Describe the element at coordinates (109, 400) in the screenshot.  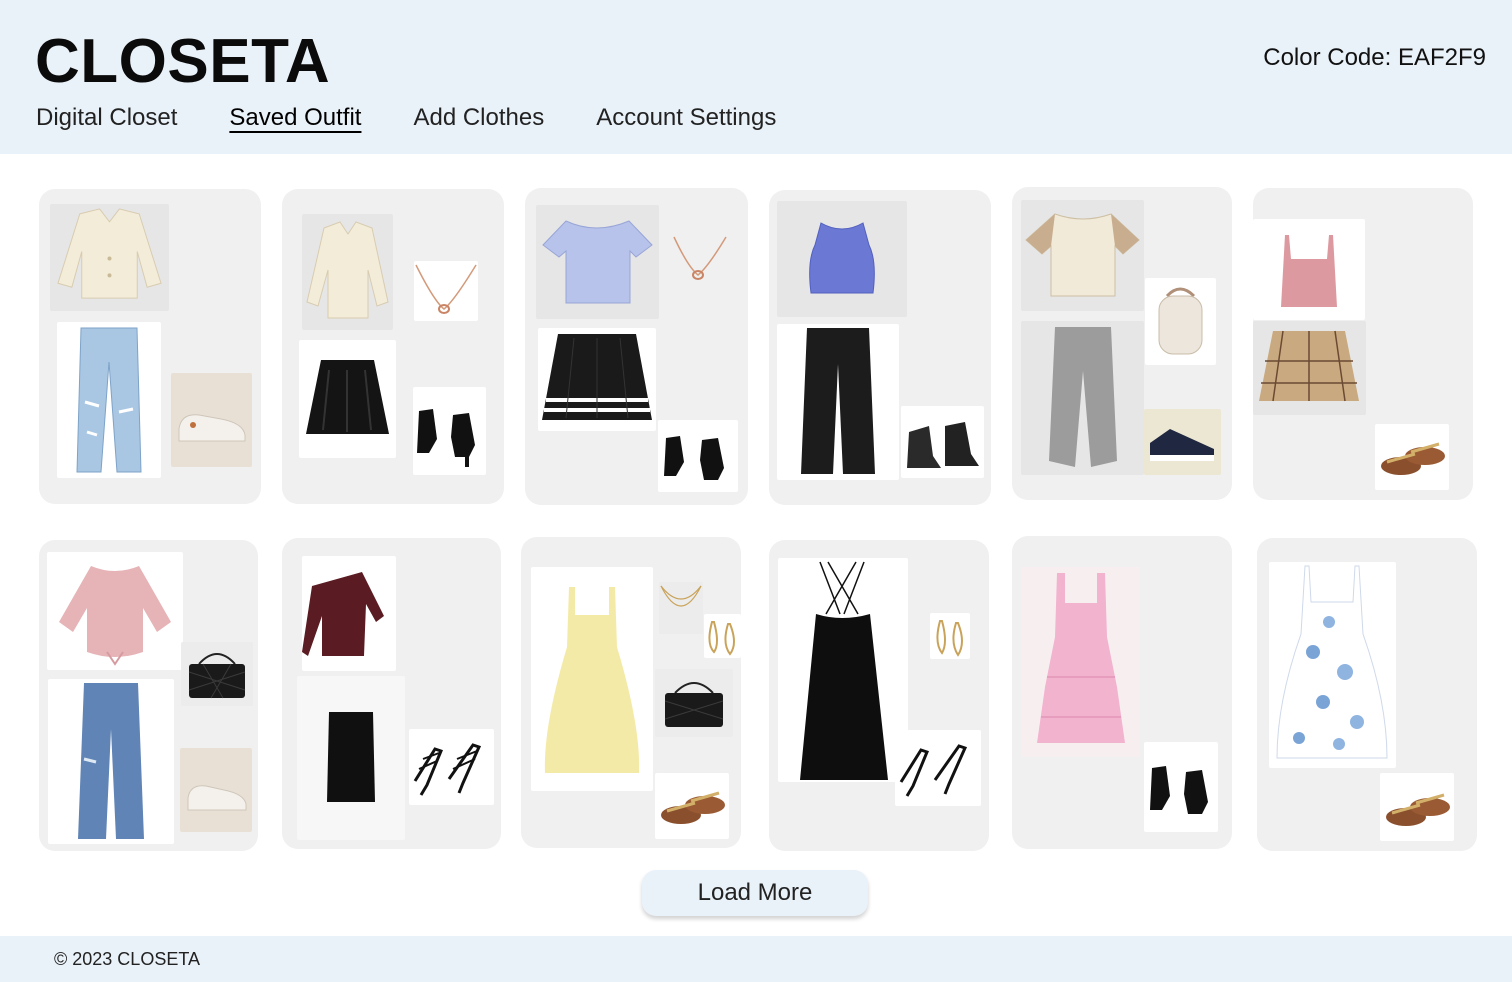
I see `ripped-jeans-image` at that location.